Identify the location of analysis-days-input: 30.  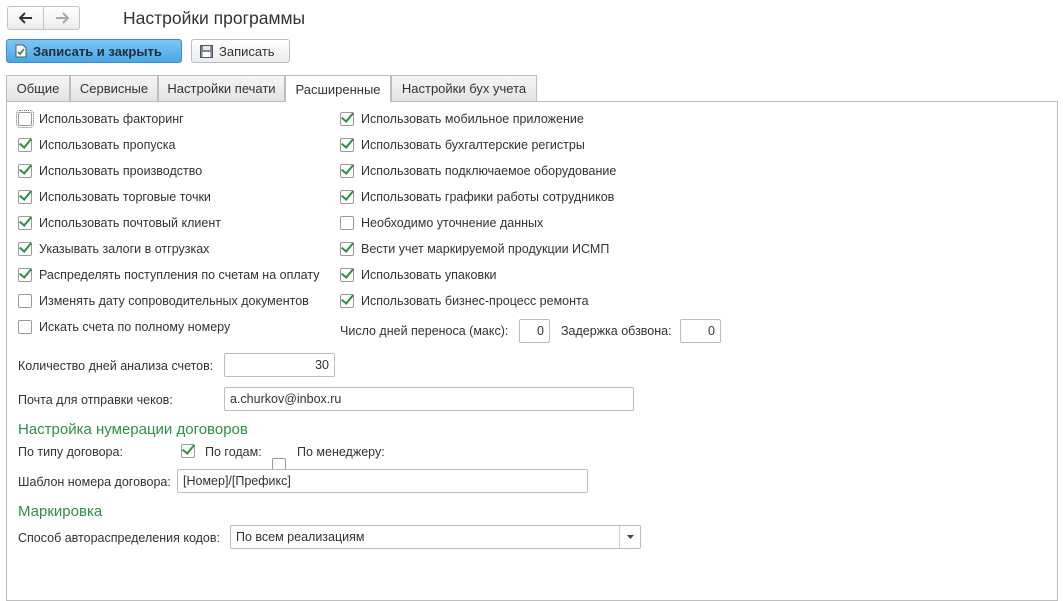
(279, 365).